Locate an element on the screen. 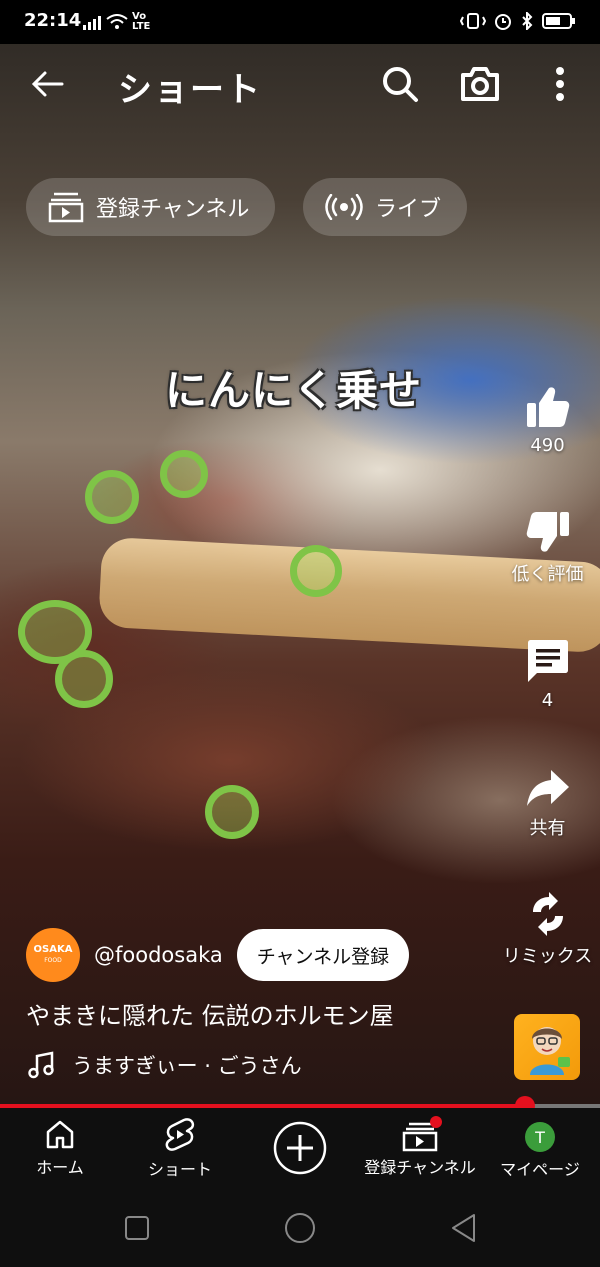 The height and width of the screenshot is (1267, 600). status-bar: 22:14 Vo LTE is located at coordinates (300, 22).